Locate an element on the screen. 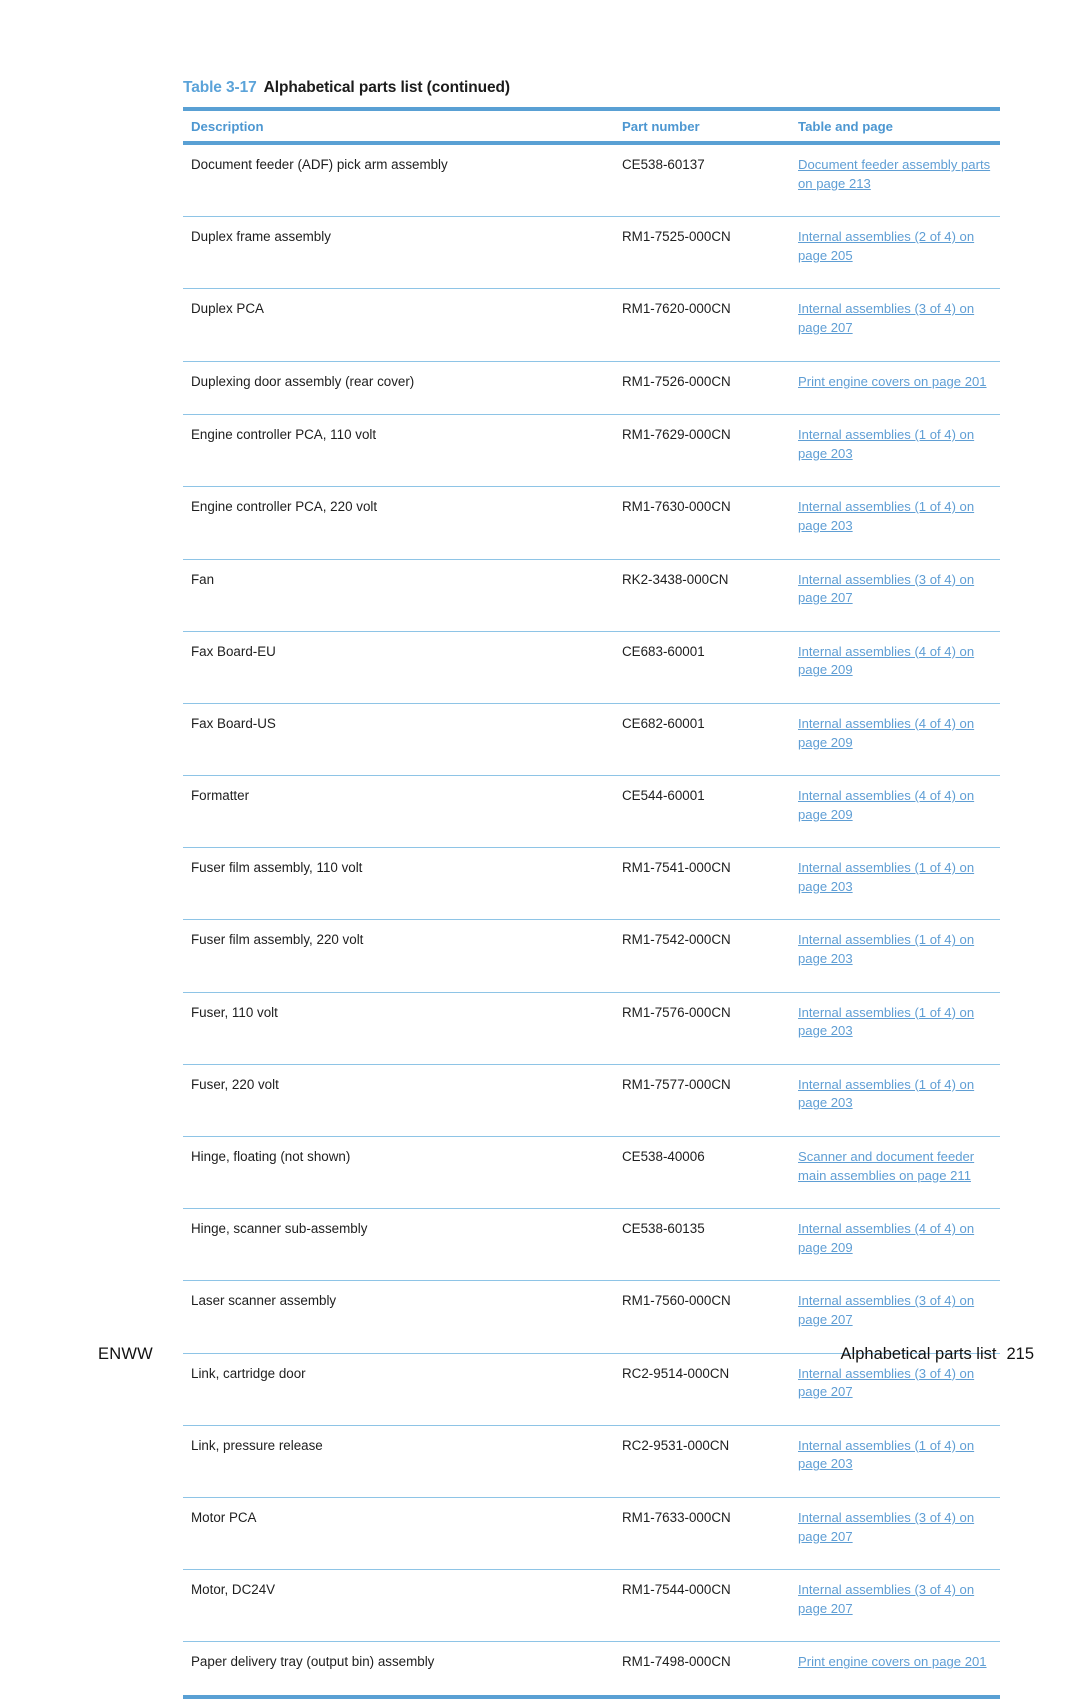  cell-part-number: RK2-3438-000CN is located at coordinates (702, 595).